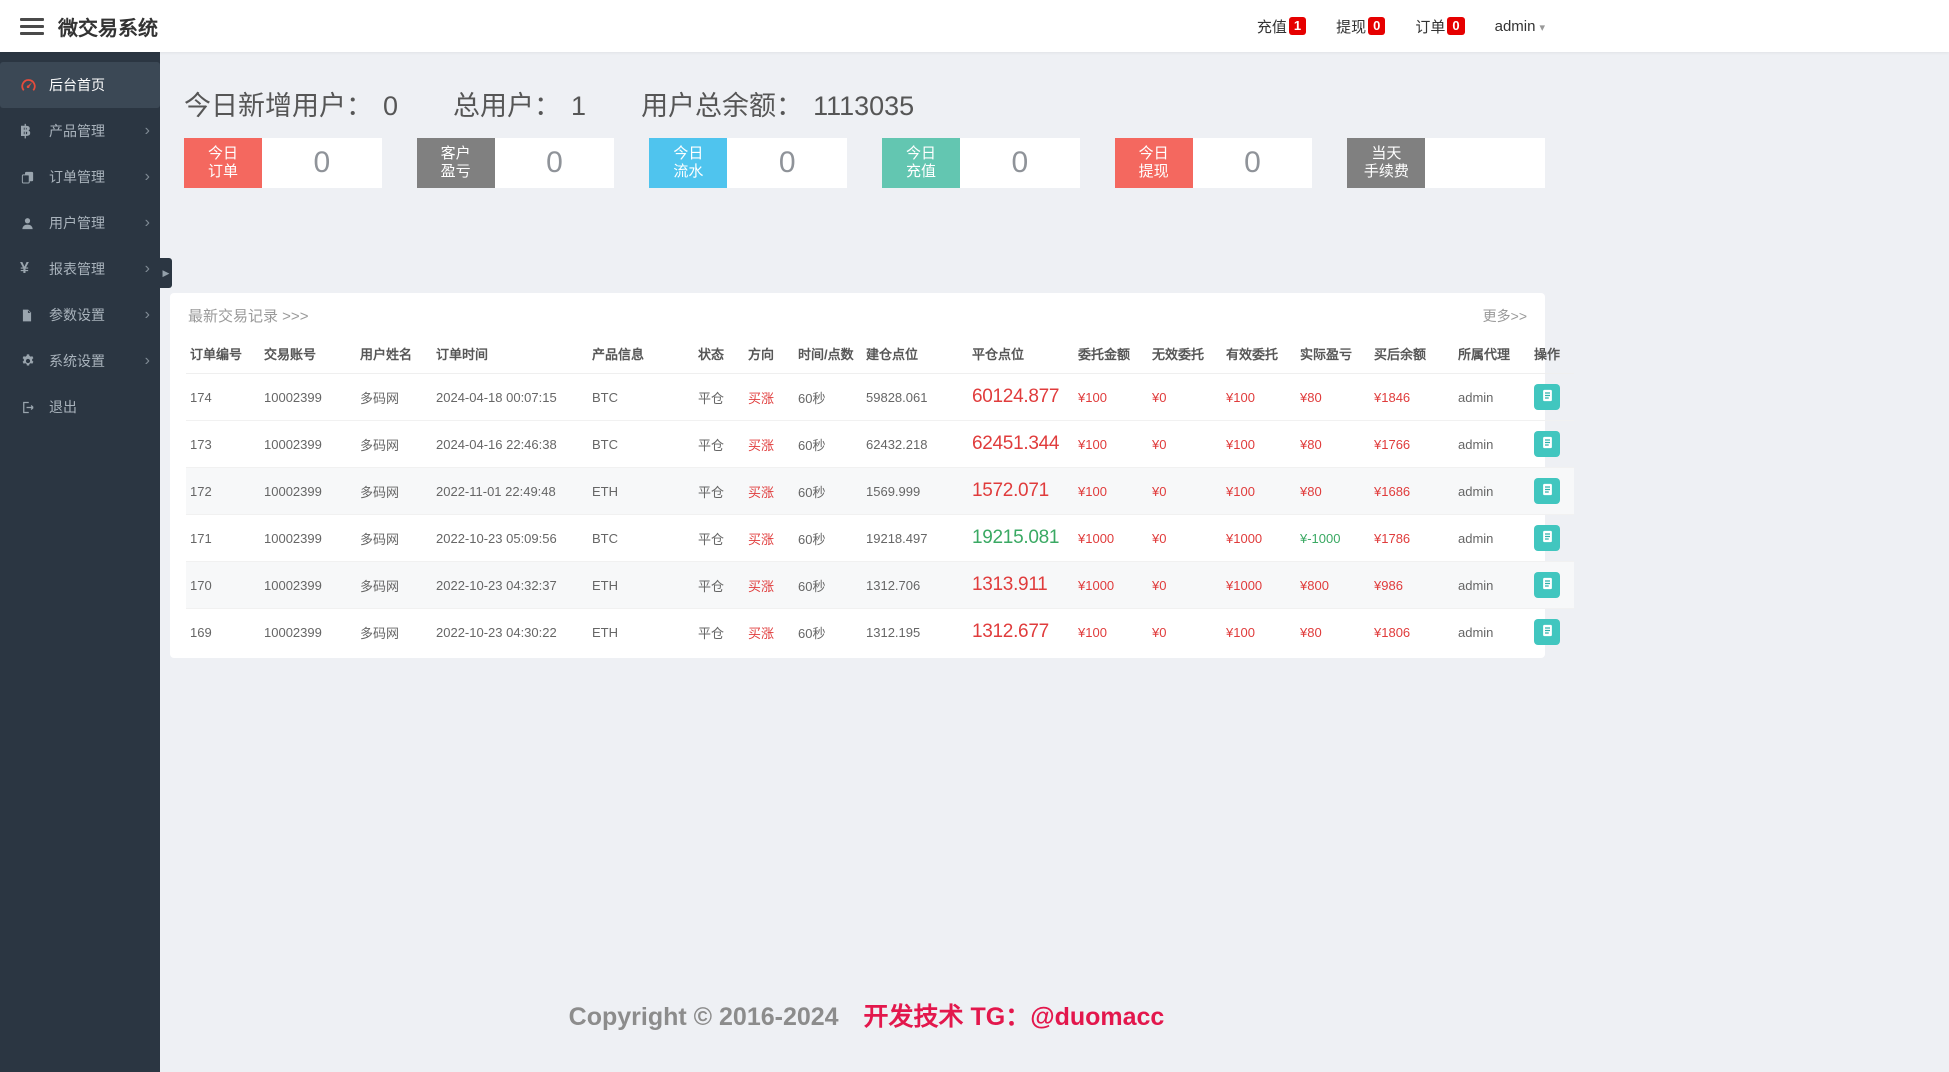 The width and height of the screenshot is (1949, 1072). I want to click on sidebar-item-home: 后台首页, so click(80, 85).